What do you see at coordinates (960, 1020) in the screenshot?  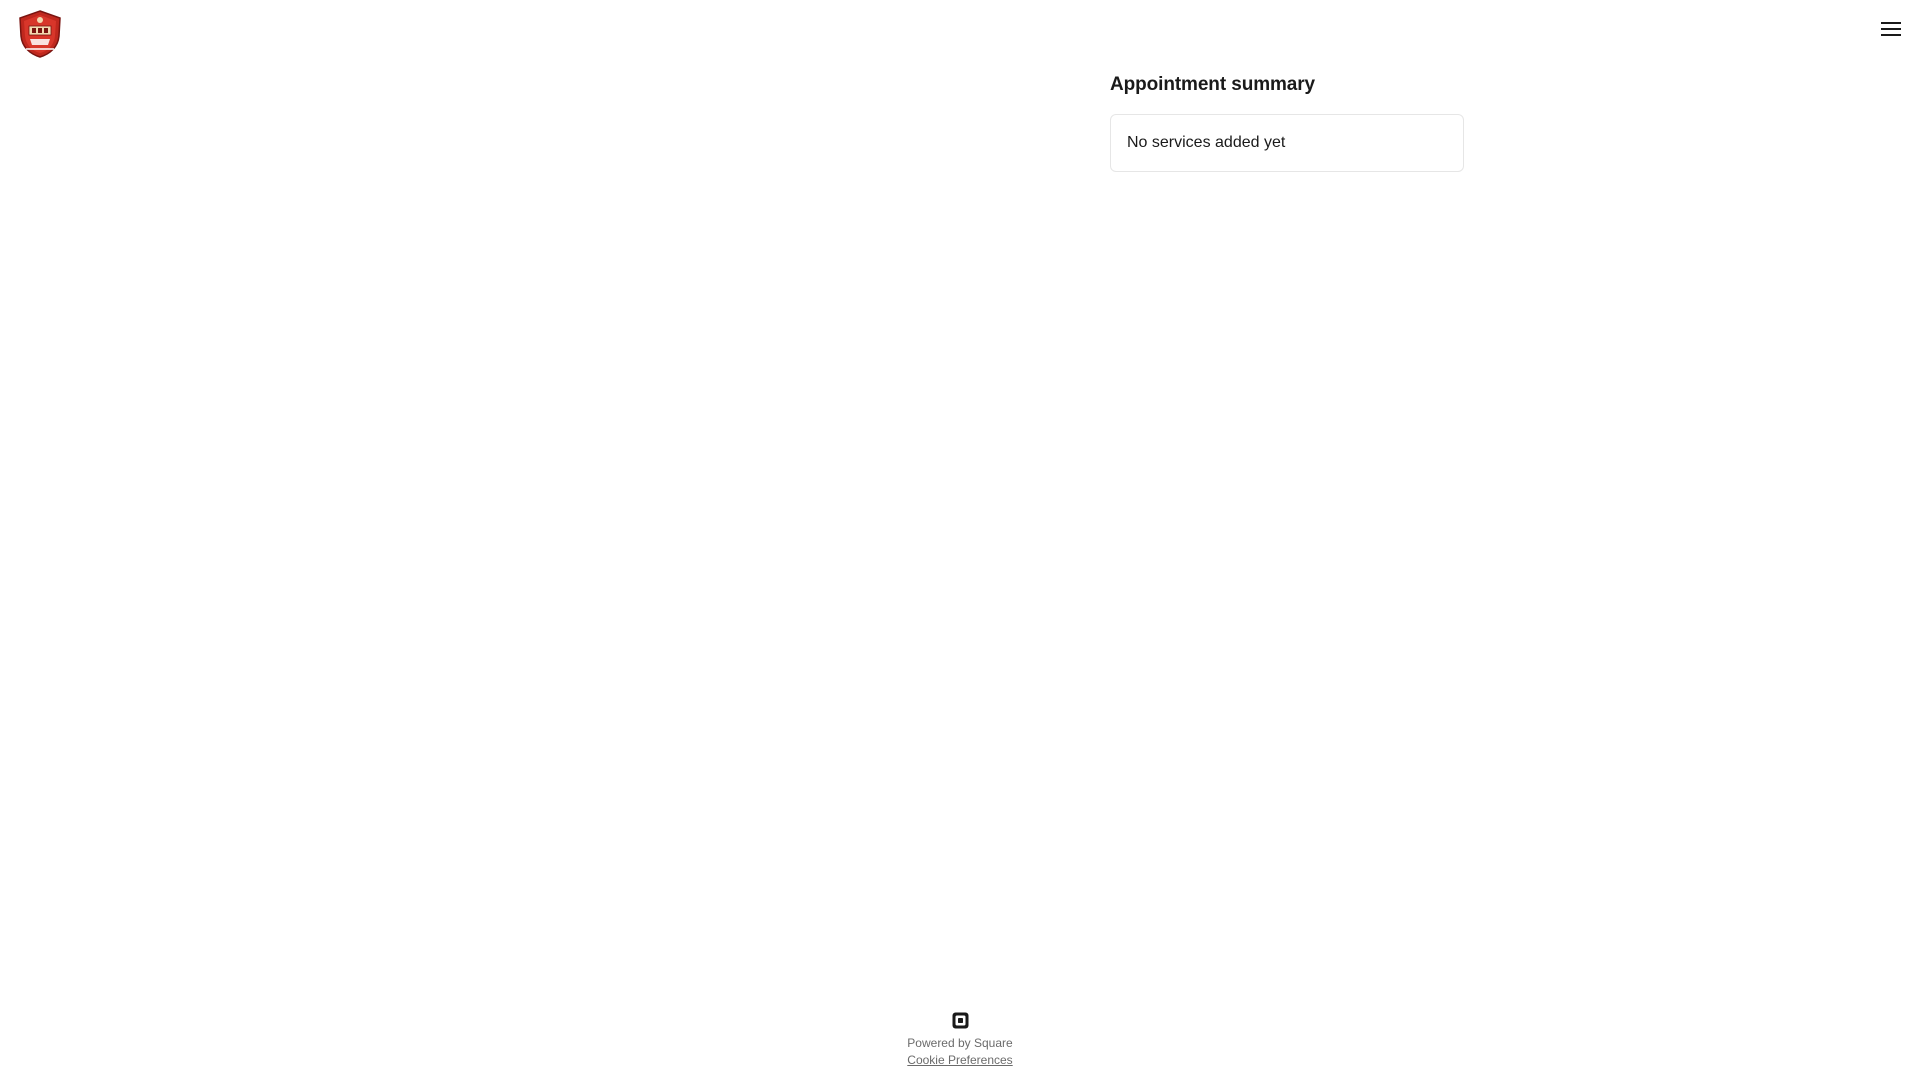 I see `square-logo-icon` at bounding box center [960, 1020].